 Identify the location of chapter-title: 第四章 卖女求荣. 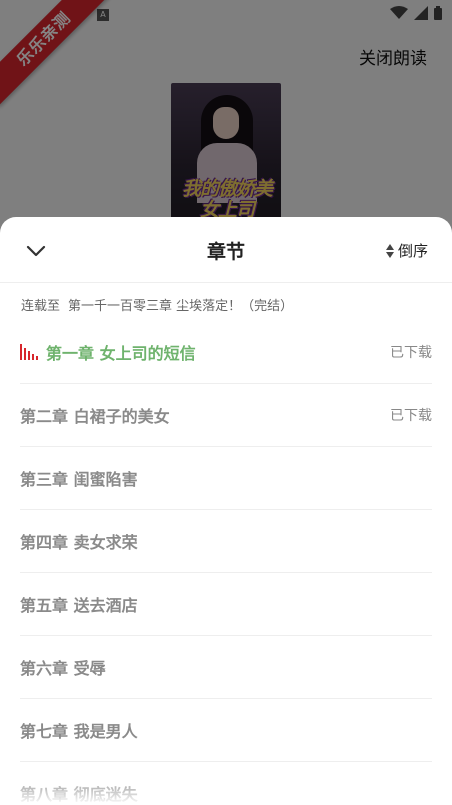
(79, 542).